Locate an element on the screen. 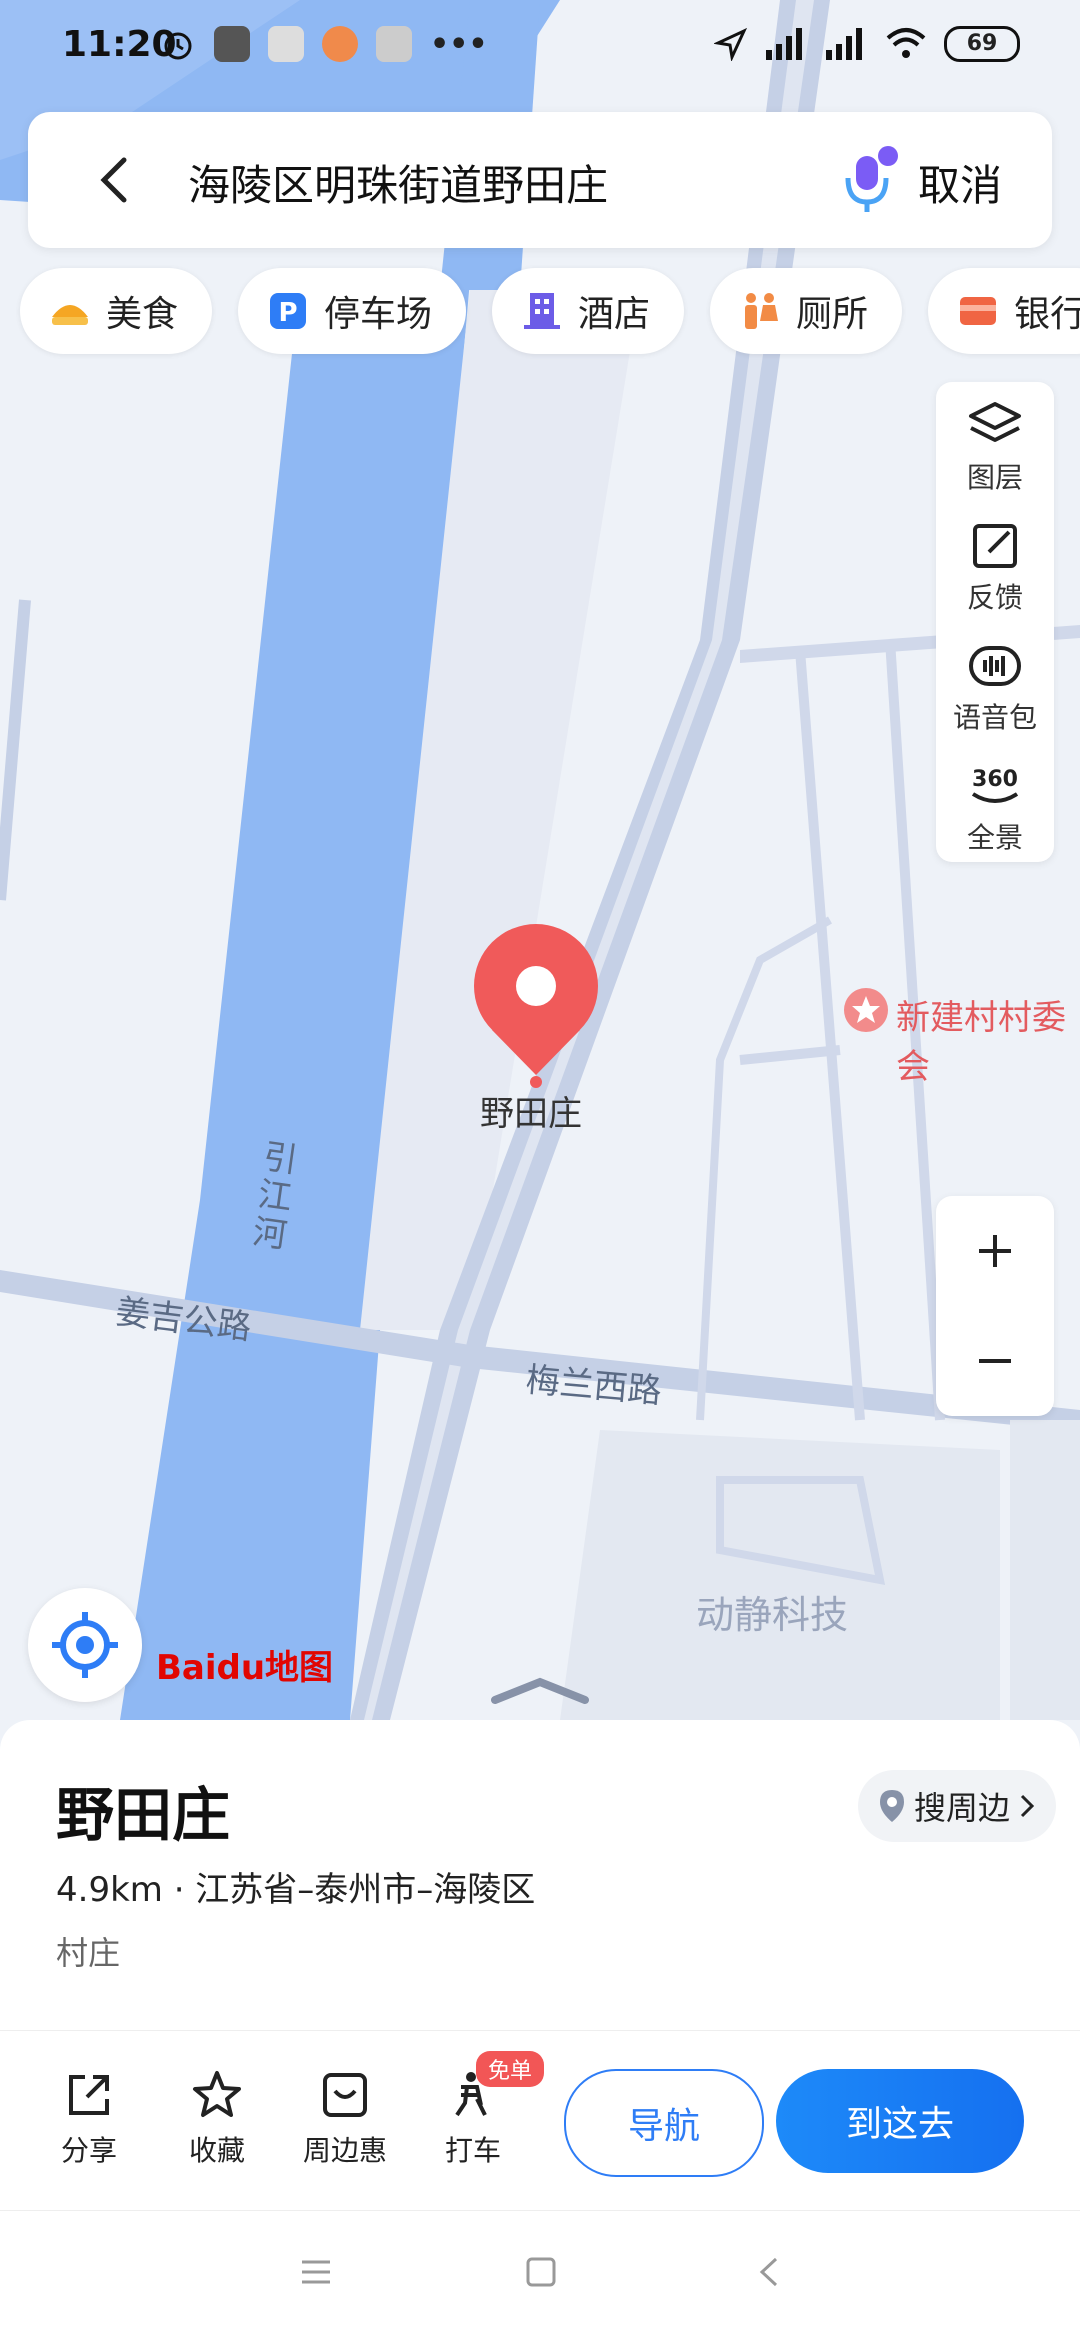 This screenshot has height=2341, width=1080. marker-label: 野田庄 is located at coordinates (531, 1110).